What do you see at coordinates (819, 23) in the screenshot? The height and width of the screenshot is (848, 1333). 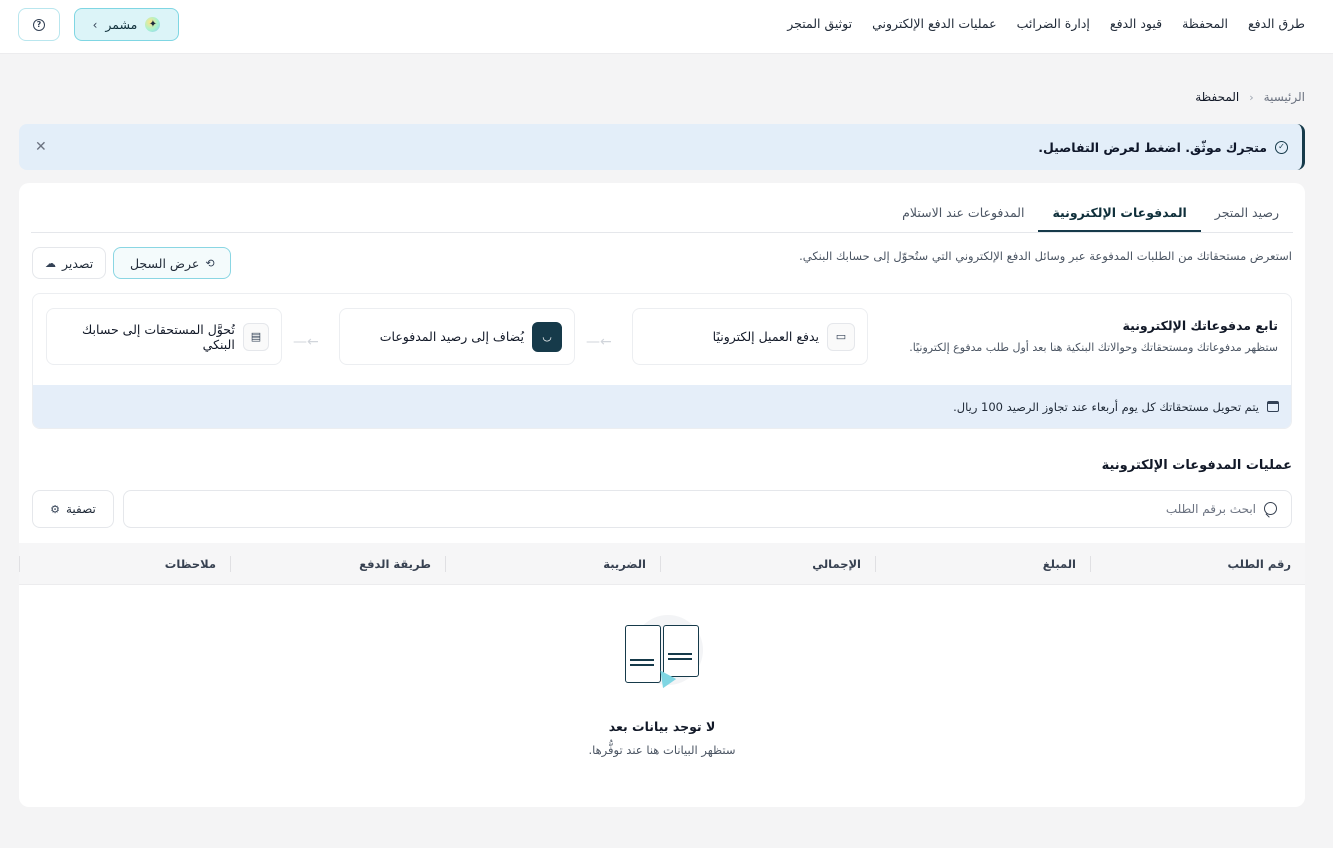 I see `nav-store-verification: توثيق المتجر` at bounding box center [819, 23].